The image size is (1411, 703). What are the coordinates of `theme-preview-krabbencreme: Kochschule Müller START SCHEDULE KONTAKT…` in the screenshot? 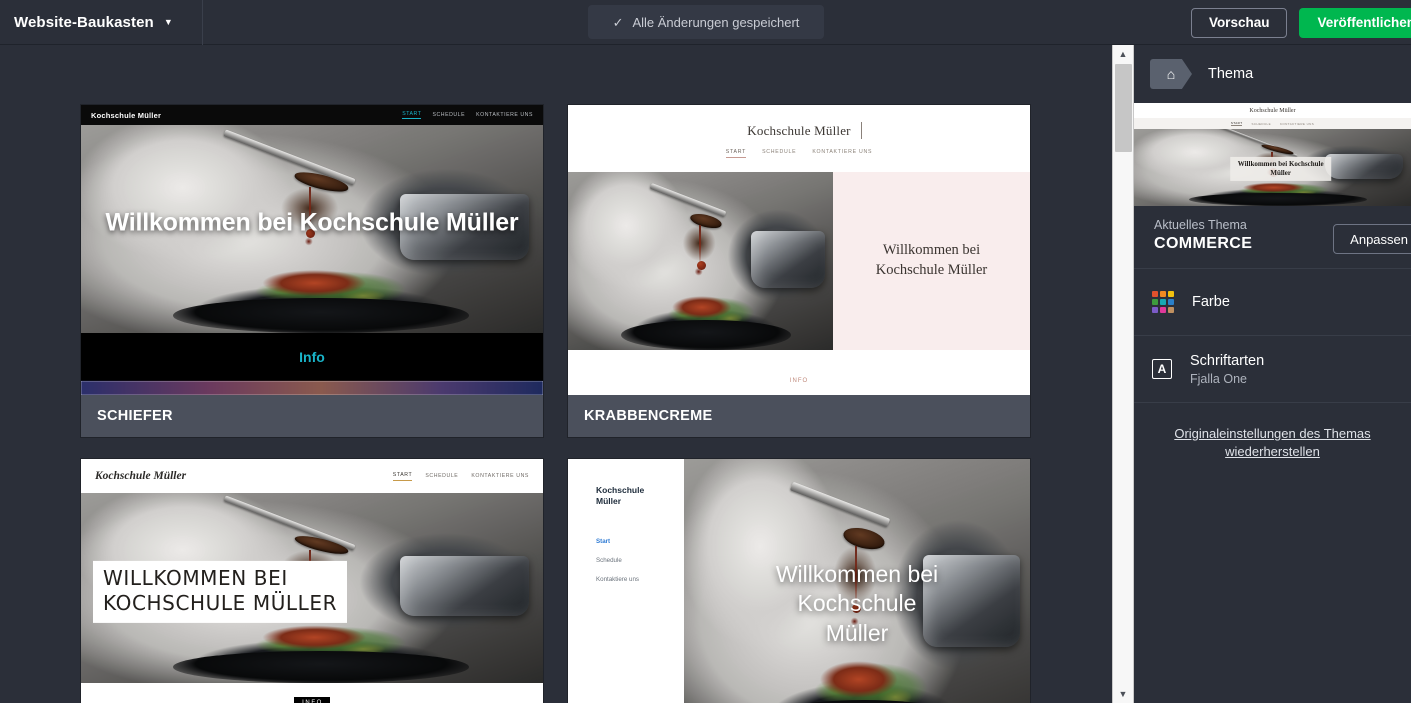 It's located at (799, 250).